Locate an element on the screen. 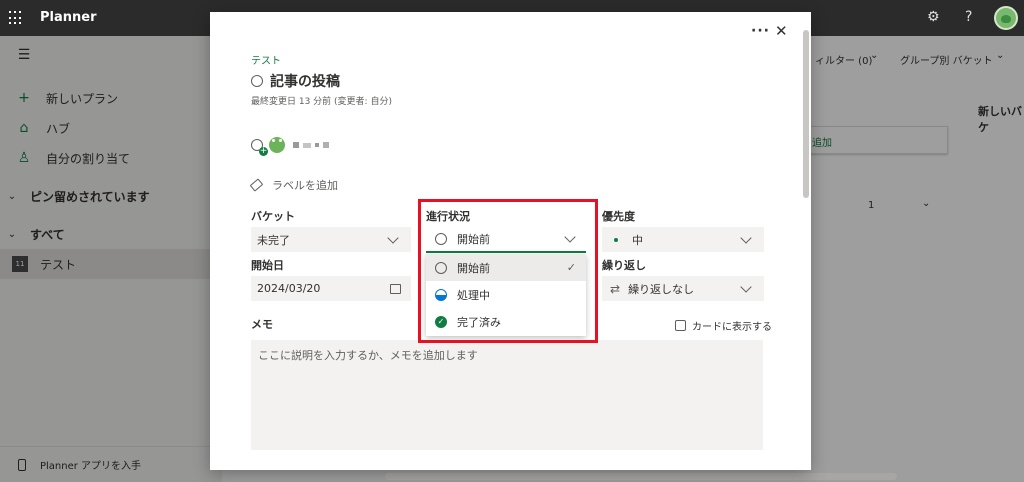 This screenshot has height=482, width=1024. status-option-in-progress: 処理中 is located at coordinates (506, 294).